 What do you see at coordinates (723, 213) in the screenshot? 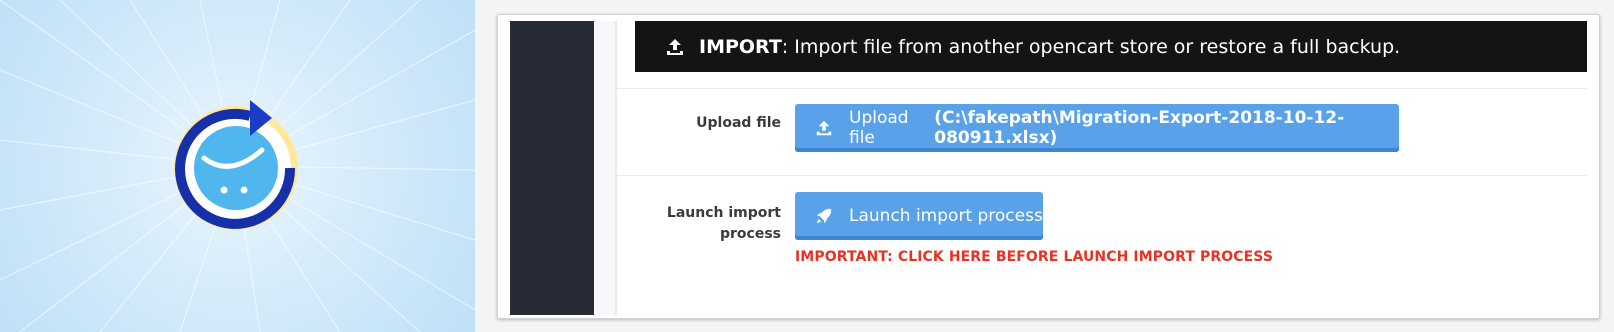
I see `launch-label-line1: Launch import` at bounding box center [723, 213].